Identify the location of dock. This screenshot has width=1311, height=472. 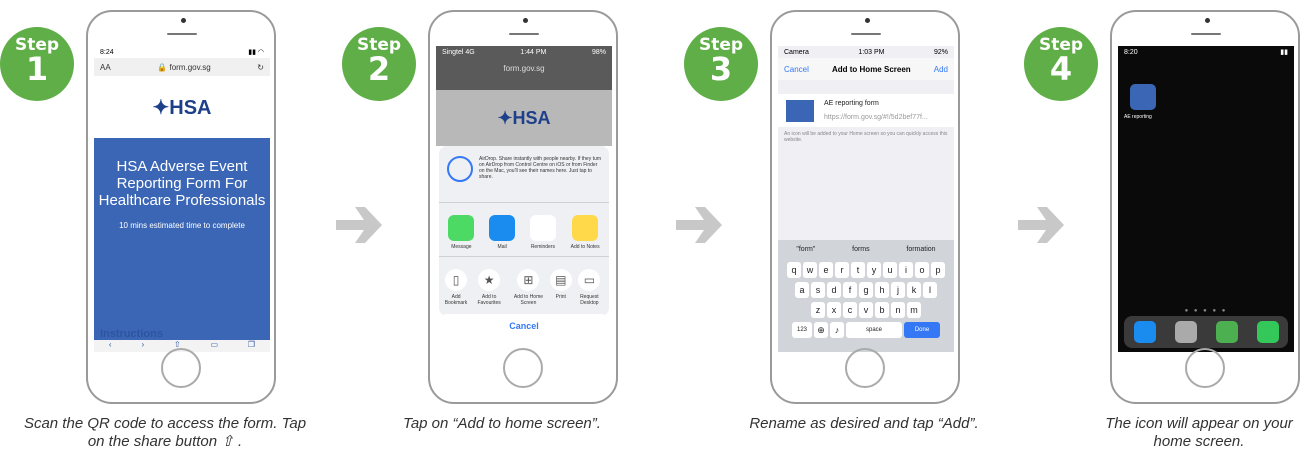
(1206, 332).